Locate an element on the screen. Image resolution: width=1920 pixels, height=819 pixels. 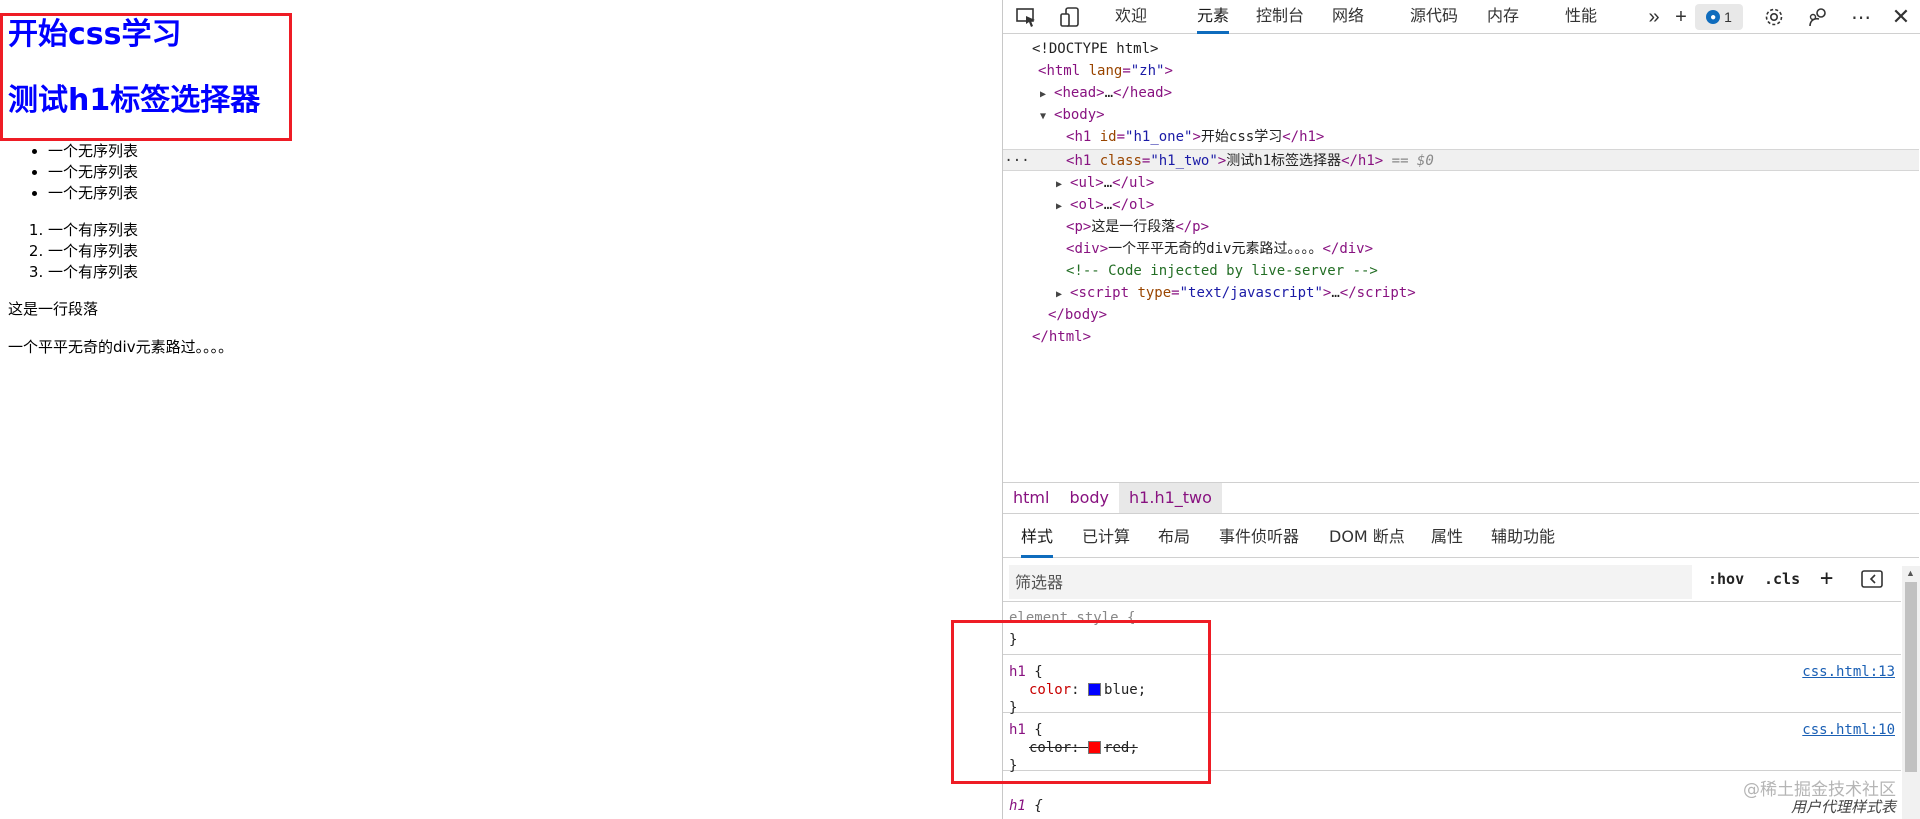
attr-name: class is located at coordinates (1120, 161).